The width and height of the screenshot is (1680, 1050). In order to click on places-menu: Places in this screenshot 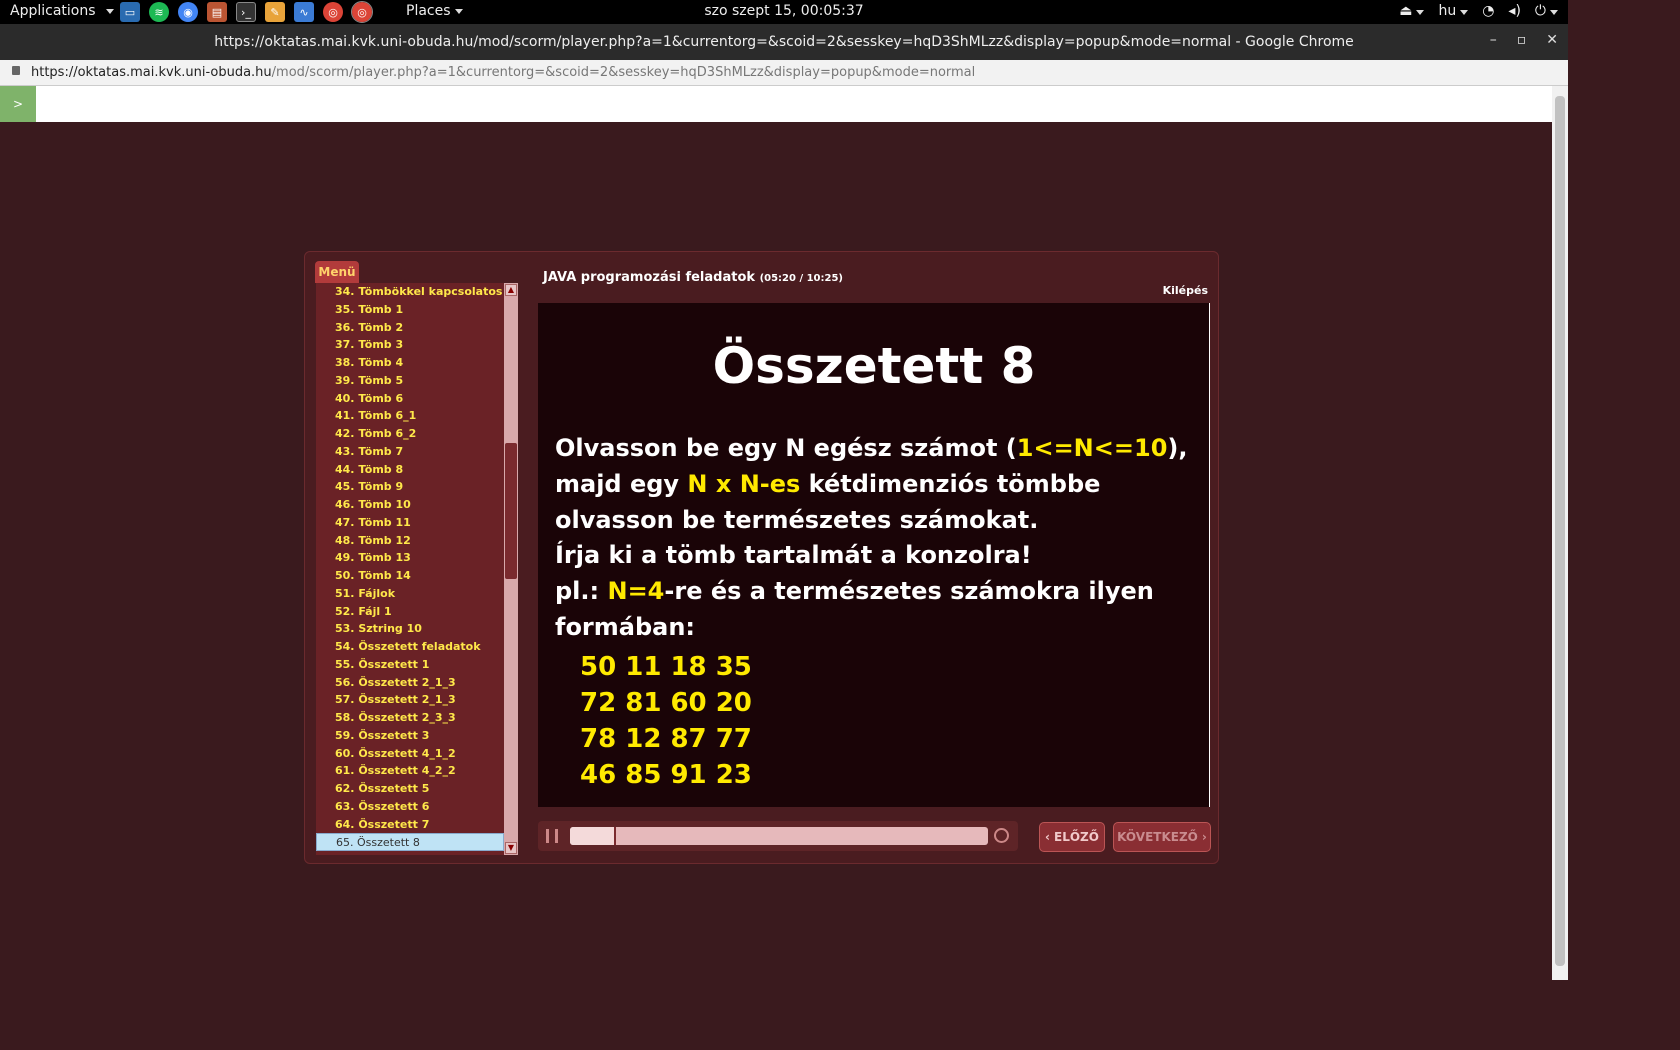, I will do `click(434, 11)`.